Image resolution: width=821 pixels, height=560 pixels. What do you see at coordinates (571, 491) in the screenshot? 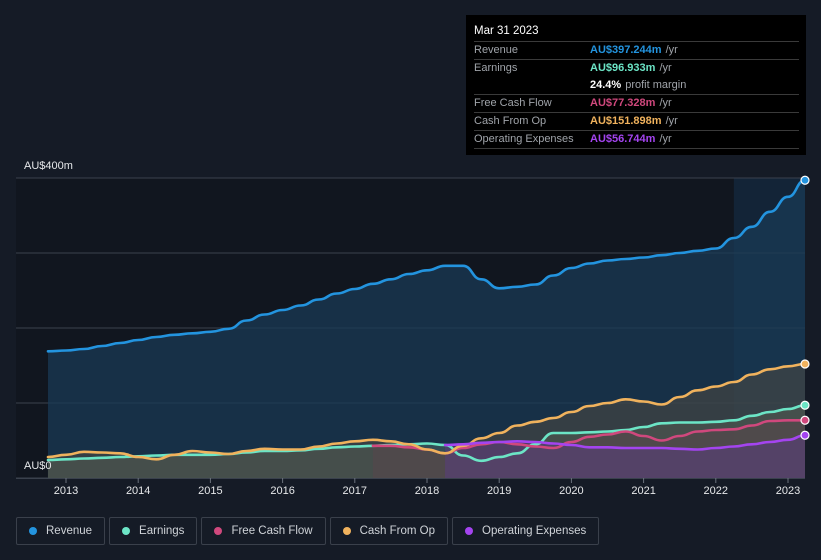
I see `x-tick-label: 2020` at bounding box center [571, 491].